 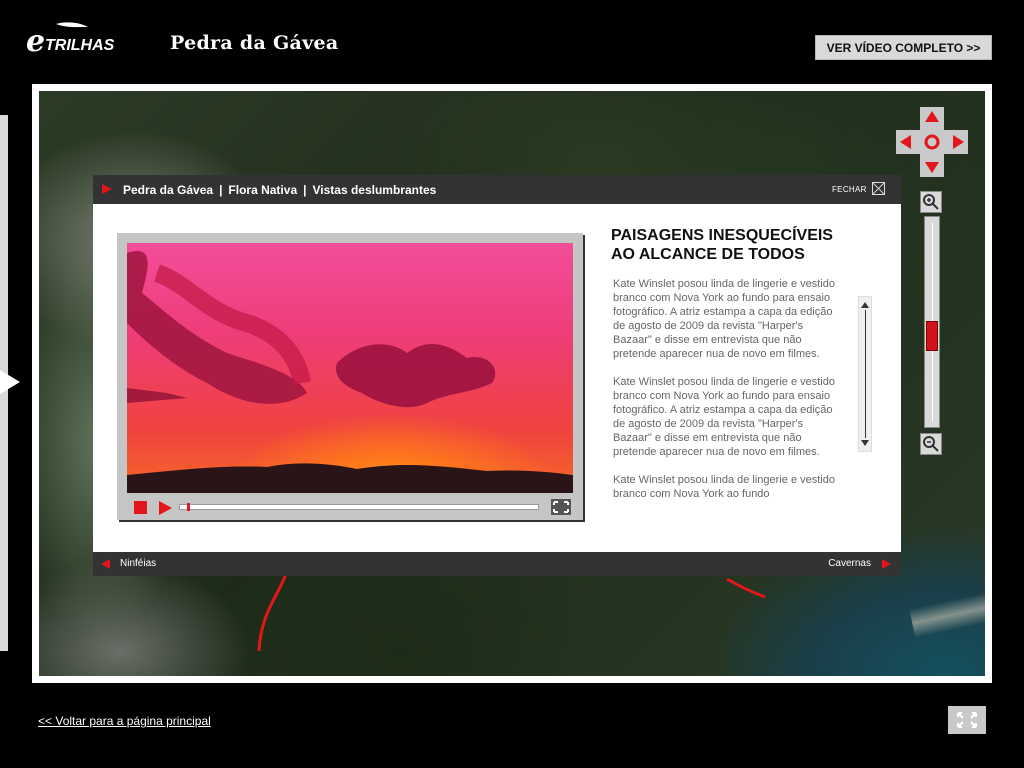 What do you see at coordinates (931, 444) in the screenshot?
I see `zoom-out-icon` at bounding box center [931, 444].